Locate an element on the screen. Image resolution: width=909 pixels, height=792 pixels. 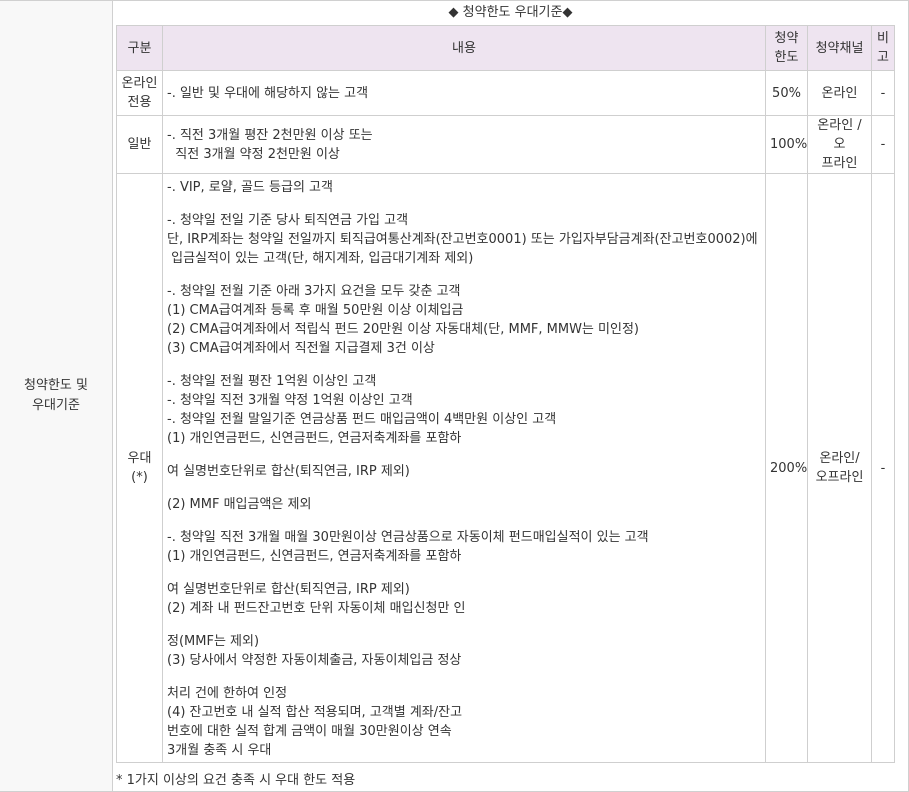
row-label-line: 우대기준 is located at coordinates (56, 405).